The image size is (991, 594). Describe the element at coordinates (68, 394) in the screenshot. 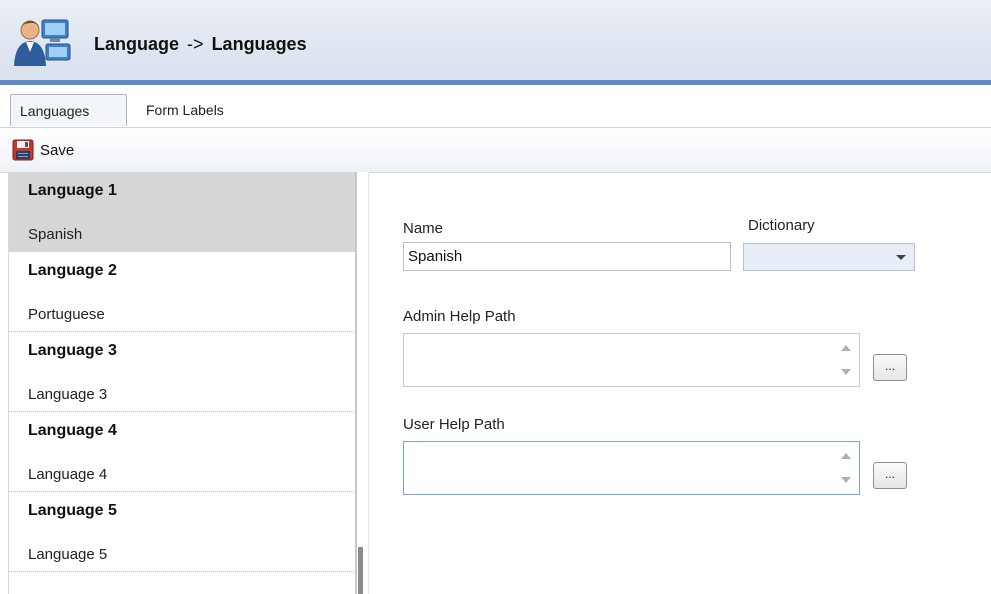

I see `list-item-value: Language 3` at that location.